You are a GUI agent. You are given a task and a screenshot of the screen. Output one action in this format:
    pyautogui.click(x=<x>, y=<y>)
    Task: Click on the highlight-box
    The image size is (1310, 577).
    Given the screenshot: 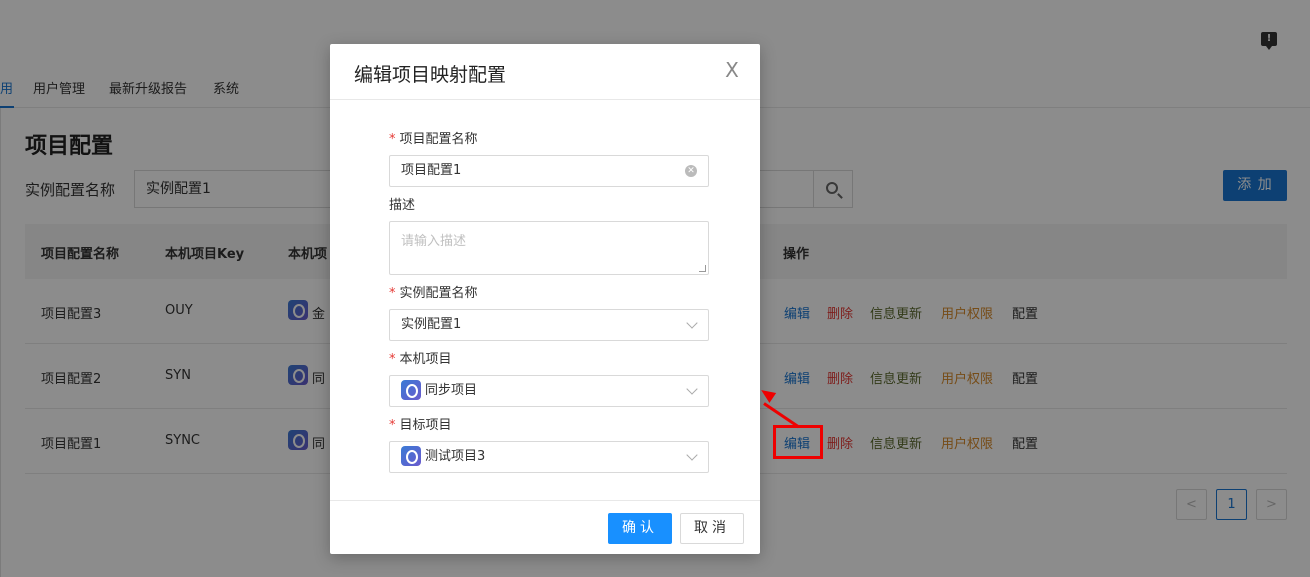 What is the action you would take?
    pyautogui.click(x=798, y=442)
    